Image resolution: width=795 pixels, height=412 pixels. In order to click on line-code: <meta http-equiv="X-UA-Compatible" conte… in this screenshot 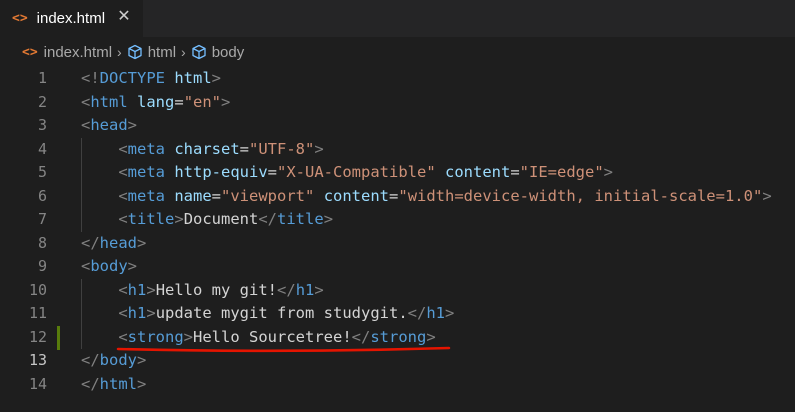, I will do `click(366, 172)`.